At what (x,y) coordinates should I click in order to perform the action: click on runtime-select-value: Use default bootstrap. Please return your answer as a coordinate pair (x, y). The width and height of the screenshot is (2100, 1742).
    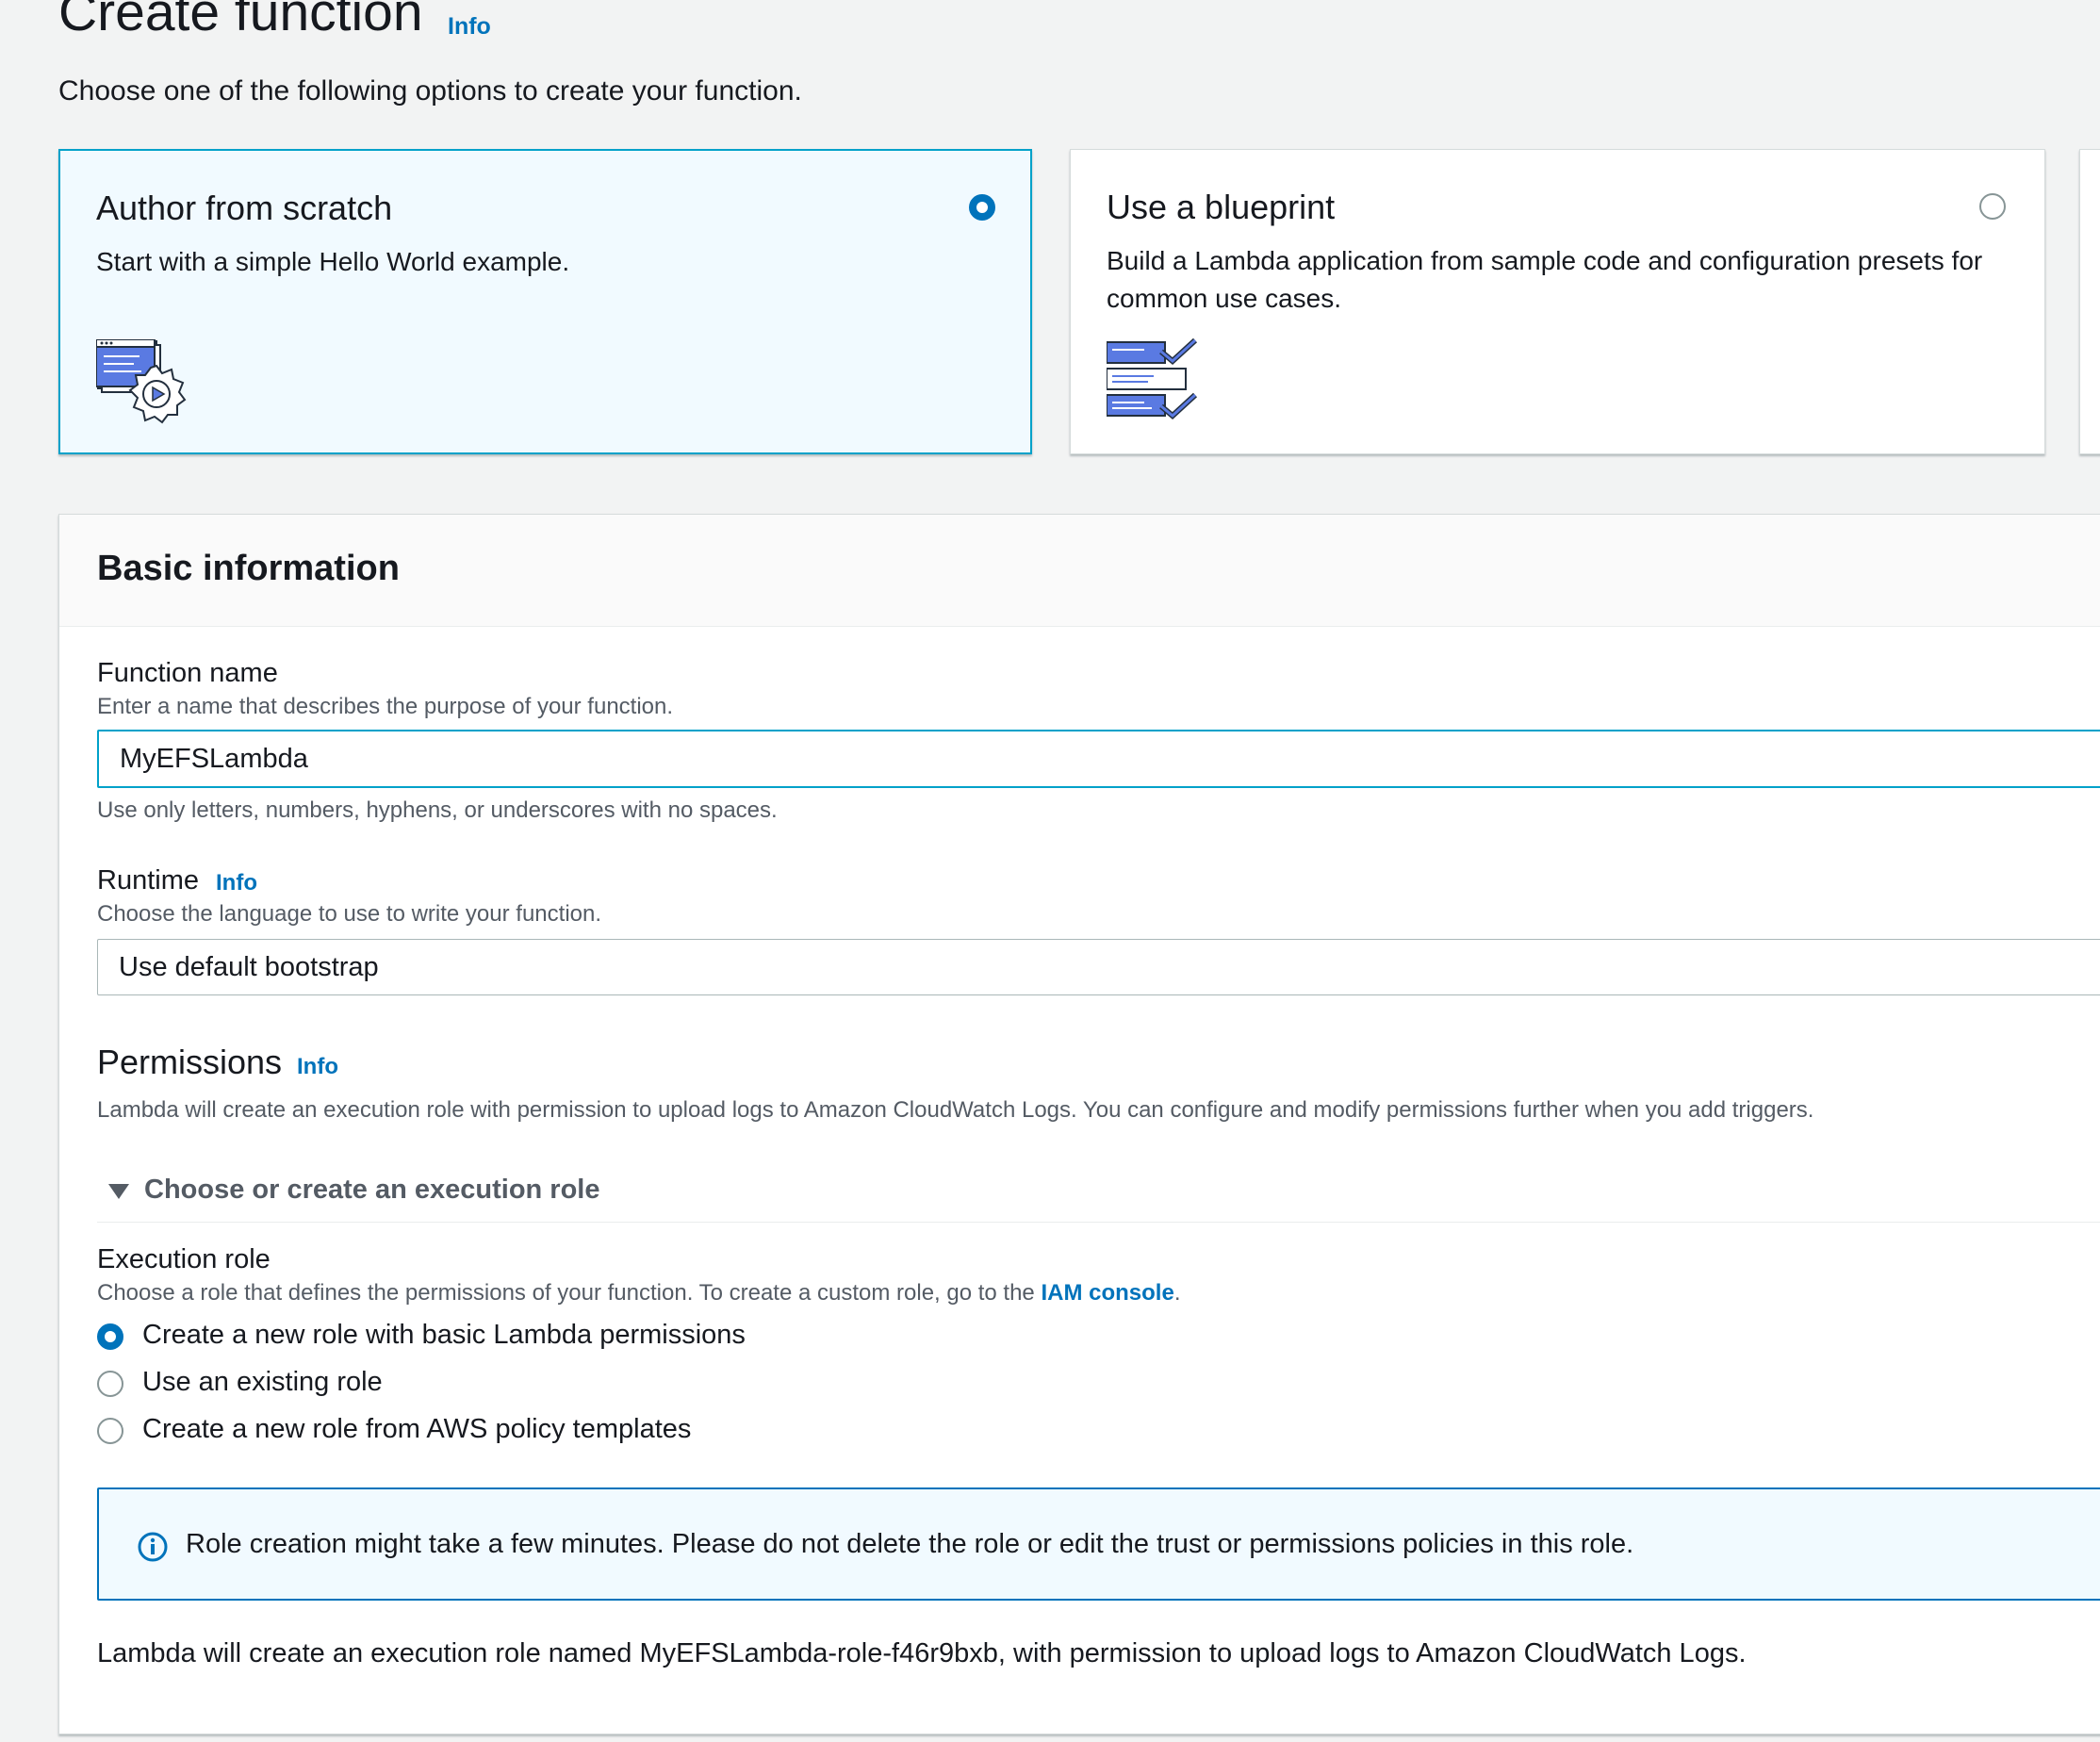
    Looking at the image, I should click on (249, 967).